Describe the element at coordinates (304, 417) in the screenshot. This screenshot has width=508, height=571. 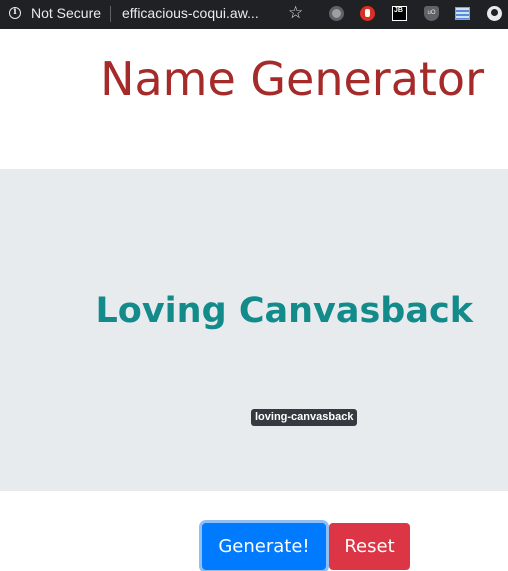
I see `slug-badge: loving-canvasback` at that location.